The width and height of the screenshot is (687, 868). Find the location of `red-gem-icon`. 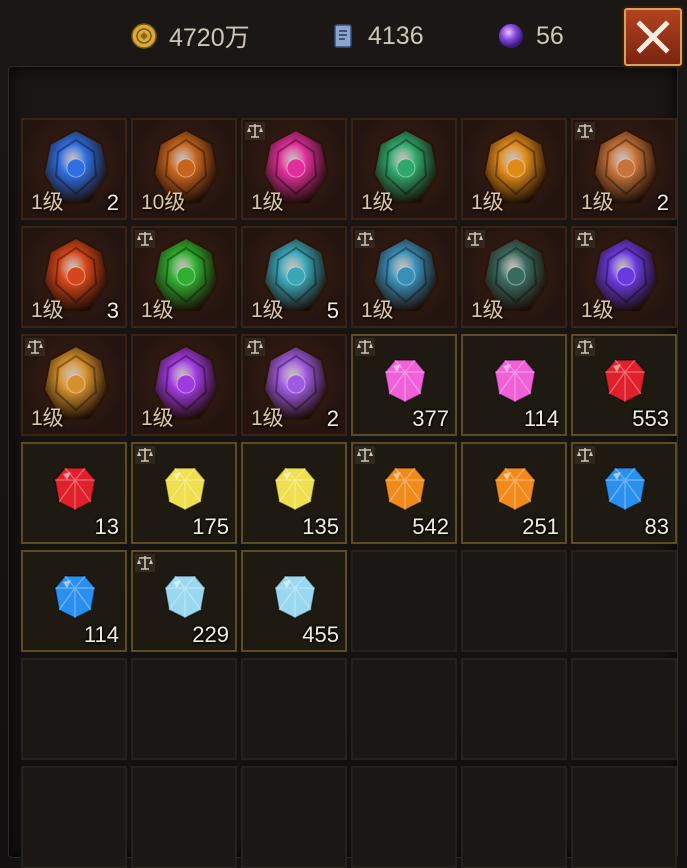

red-gem-icon is located at coordinates (75, 489).